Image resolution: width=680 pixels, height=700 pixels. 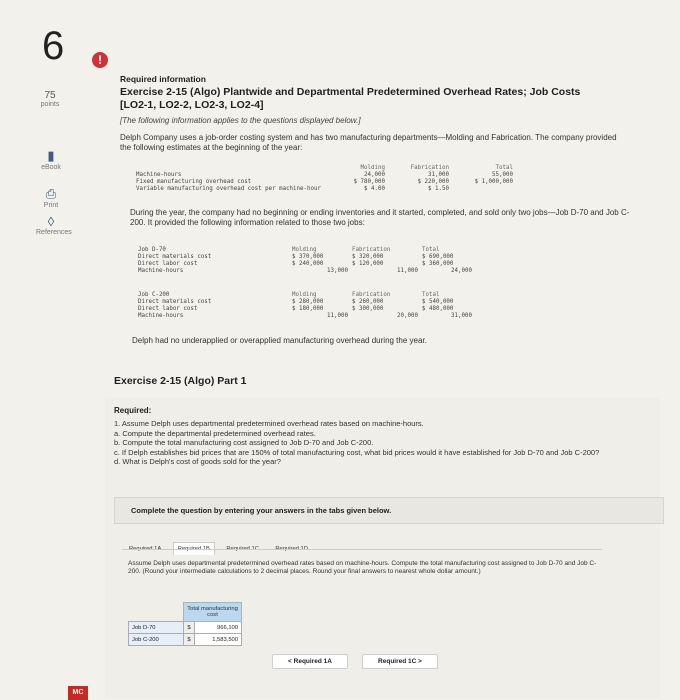 What do you see at coordinates (369, 182) in the screenshot?
I see `cell: $ 780,000` at bounding box center [369, 182].